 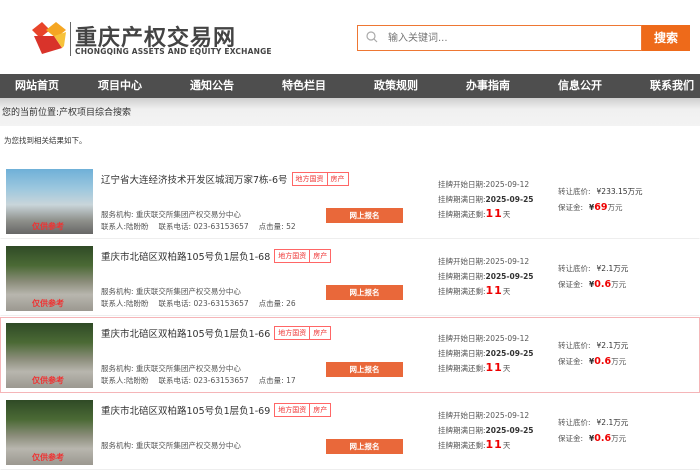 What do you see at coordinates (125, 380) in the screenshot?
I see `contact-person: 联系人:陆盼盼` at bounding box center [125, 380].